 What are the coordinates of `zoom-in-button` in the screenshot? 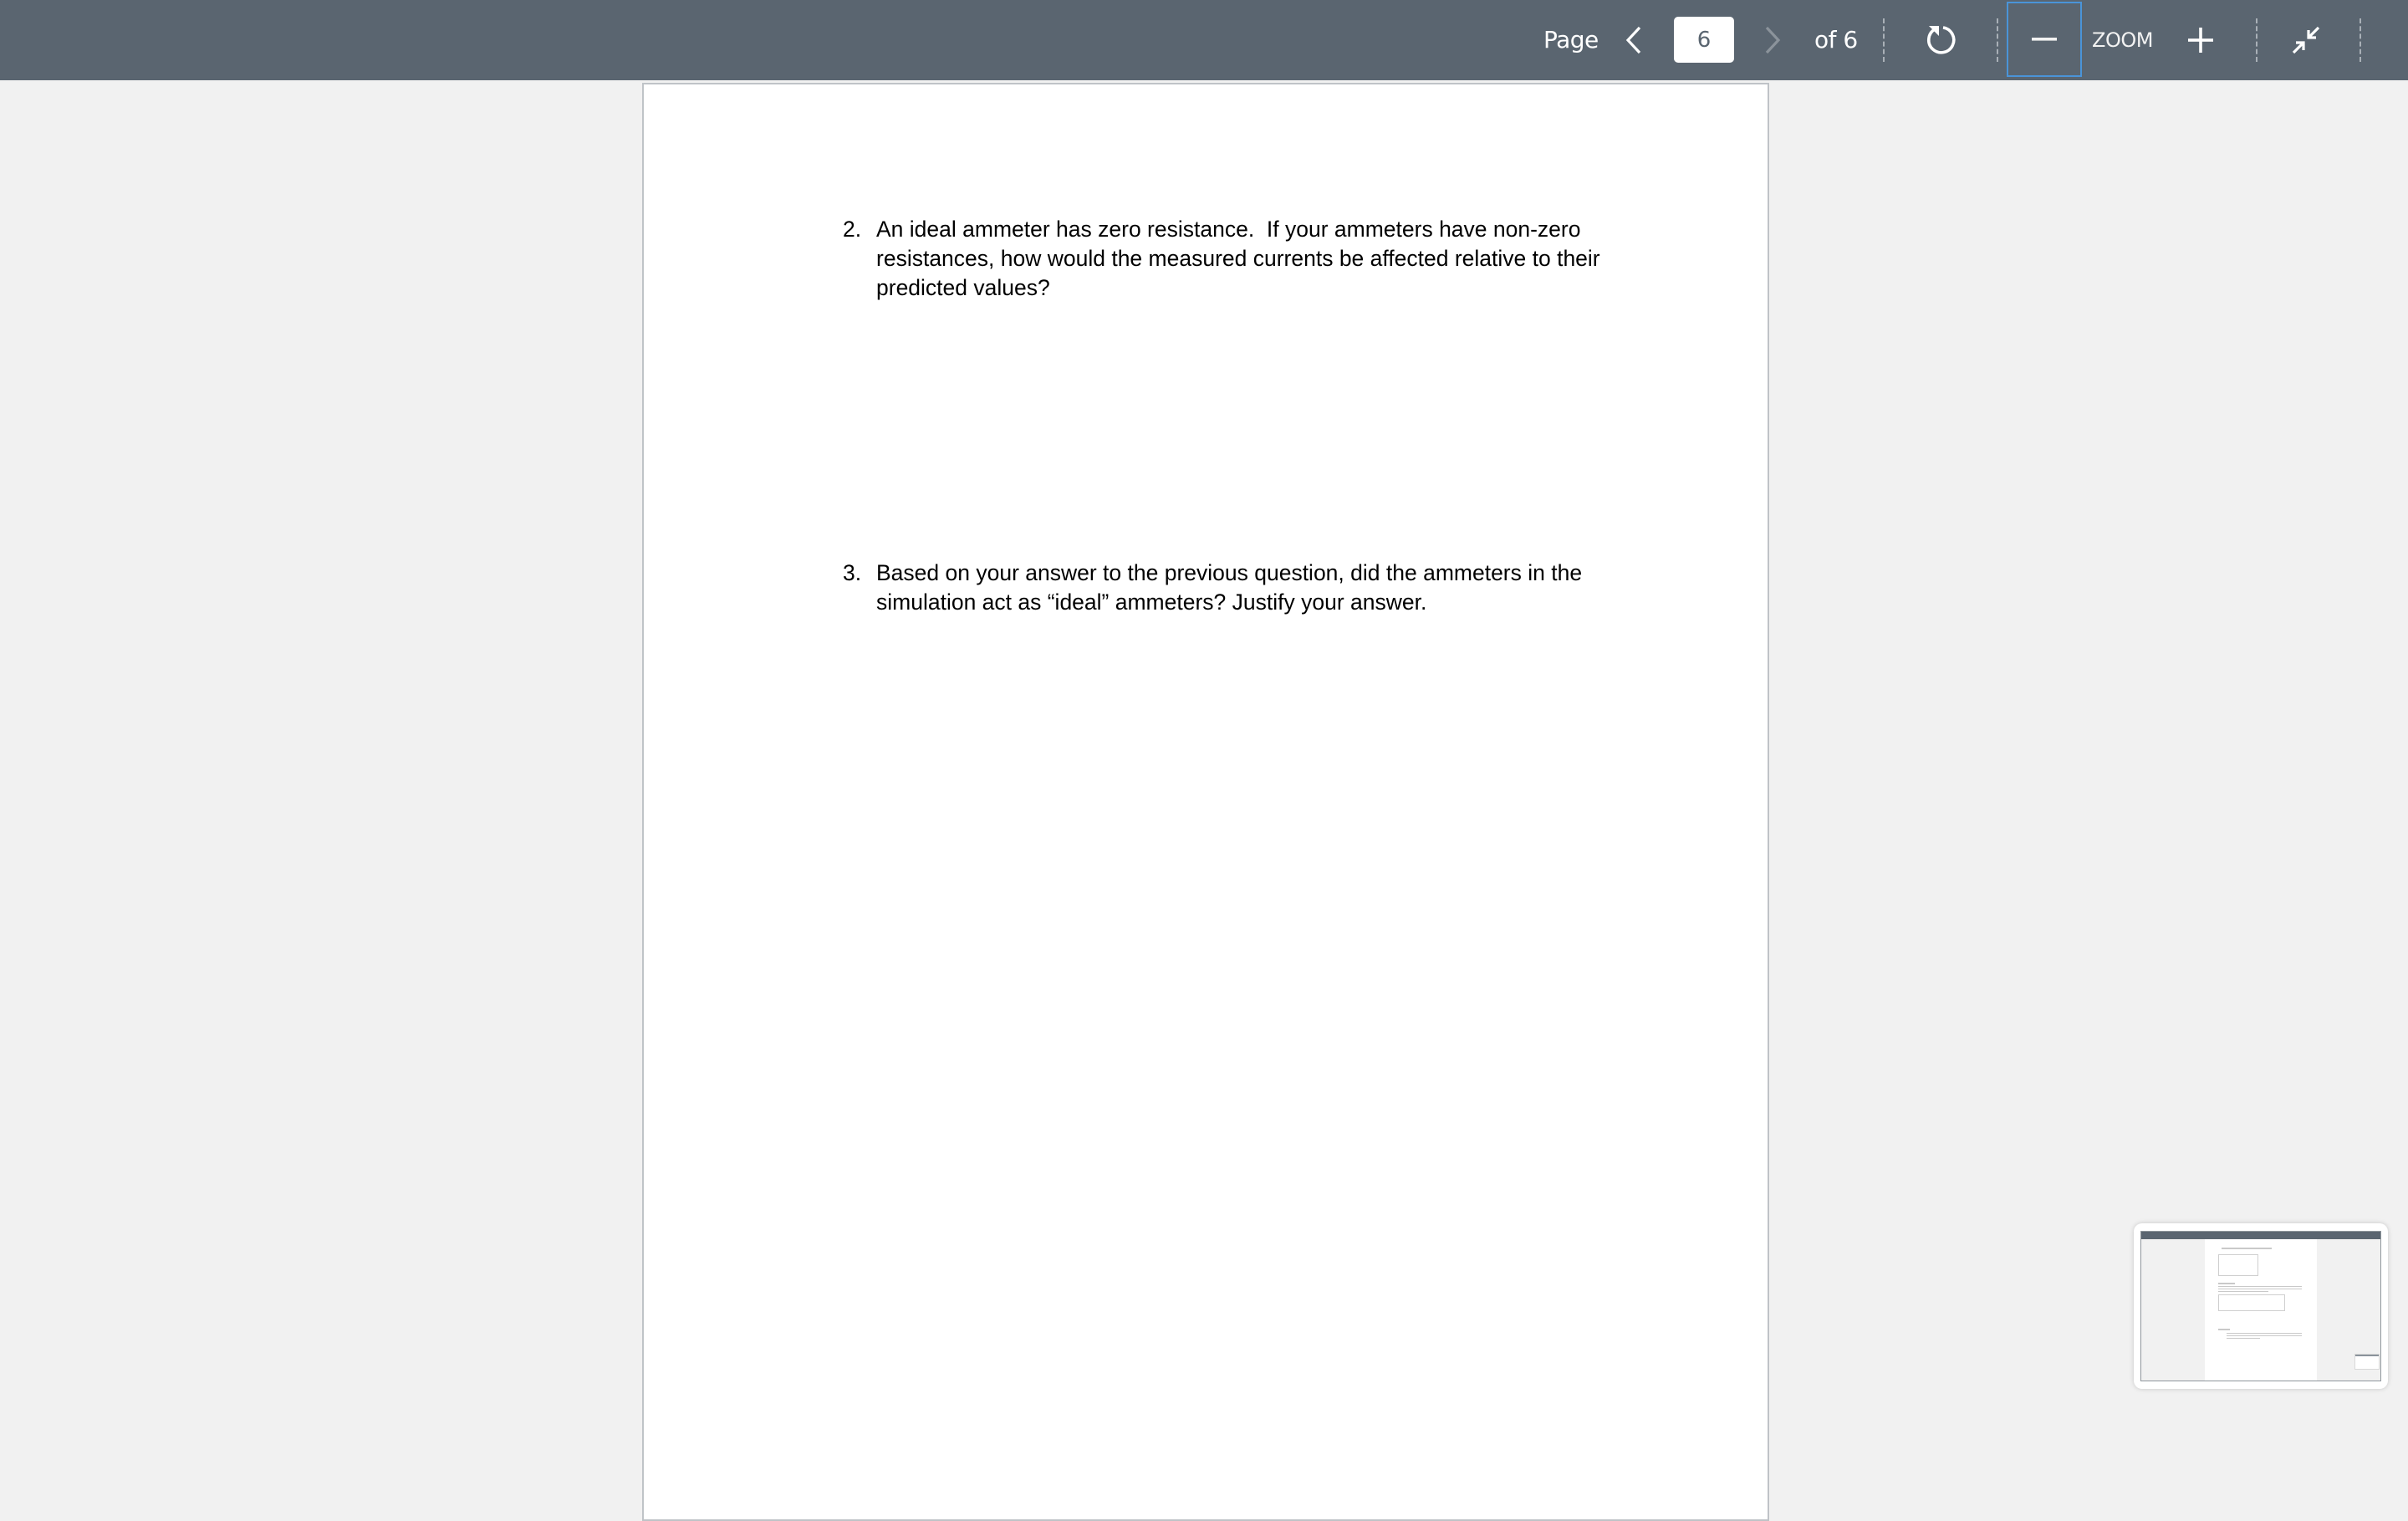 It's located at (2200, 40).